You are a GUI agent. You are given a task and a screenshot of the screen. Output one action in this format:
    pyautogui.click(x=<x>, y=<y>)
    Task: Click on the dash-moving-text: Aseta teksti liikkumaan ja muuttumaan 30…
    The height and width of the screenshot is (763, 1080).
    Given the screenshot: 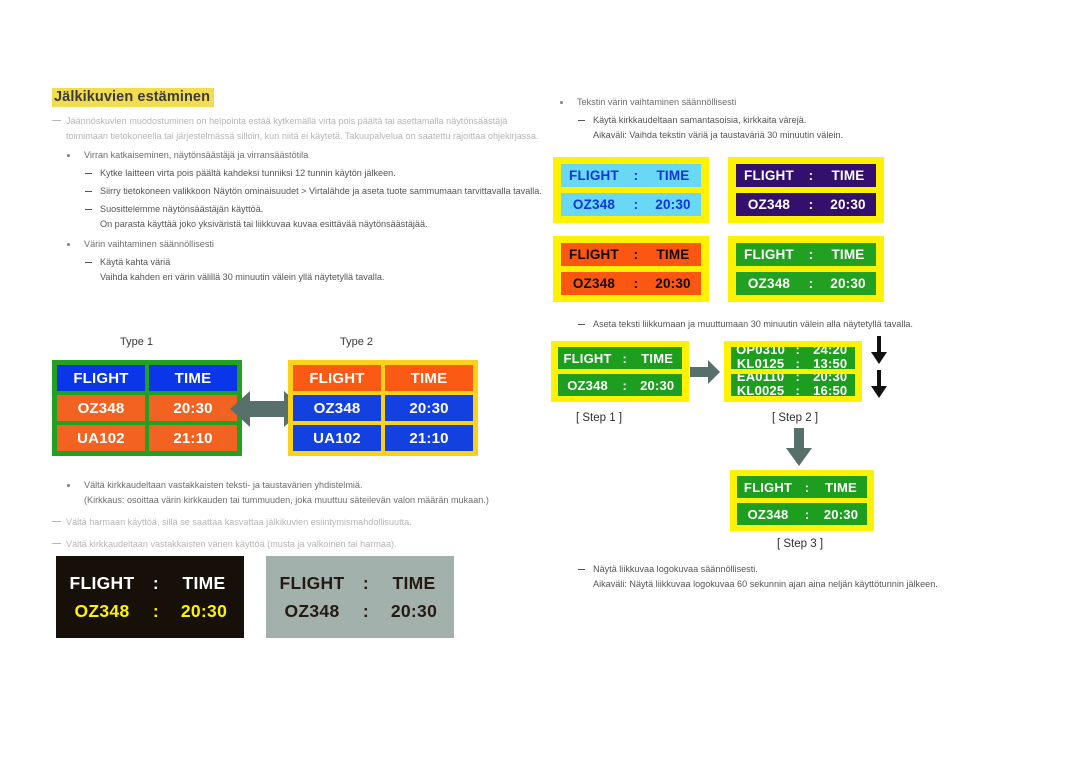 What is the action you would take?
    pyautogui.click(x=780, y=324)
    